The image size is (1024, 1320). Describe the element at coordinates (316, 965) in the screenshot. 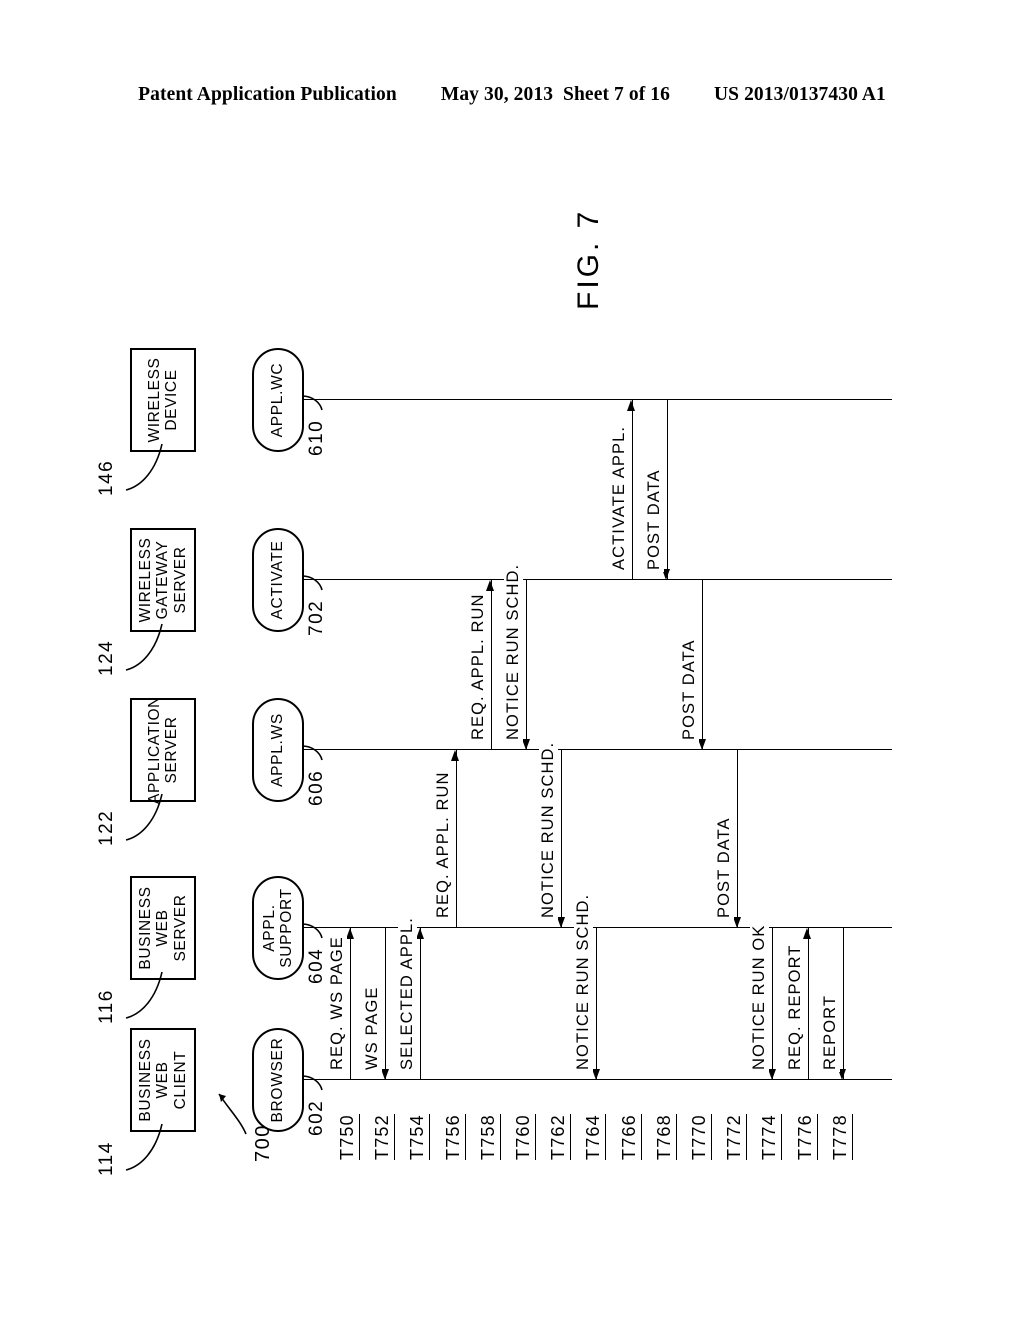

I see `lifeline-reference-number: 604` at that location.